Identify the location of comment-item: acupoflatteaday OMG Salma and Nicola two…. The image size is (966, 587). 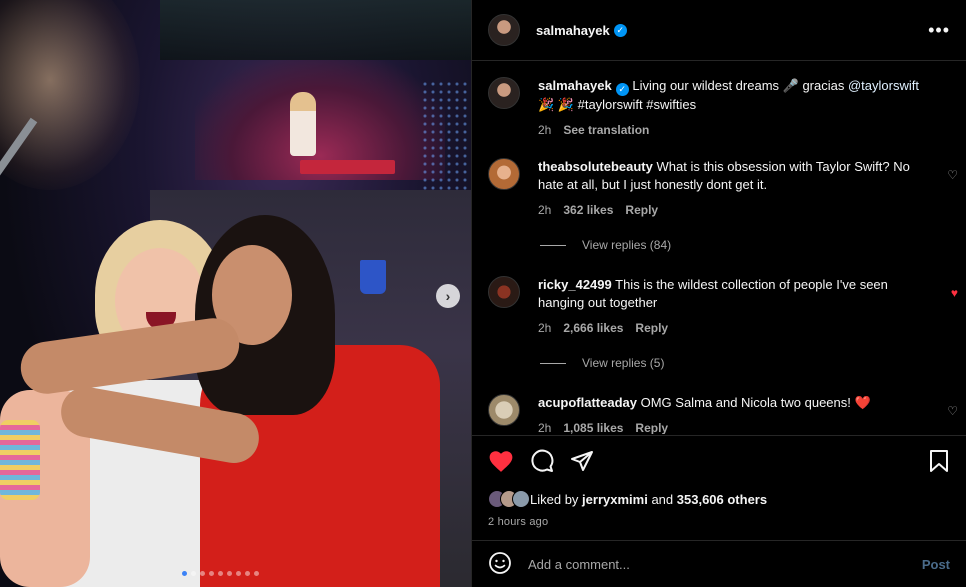
(723, 414).